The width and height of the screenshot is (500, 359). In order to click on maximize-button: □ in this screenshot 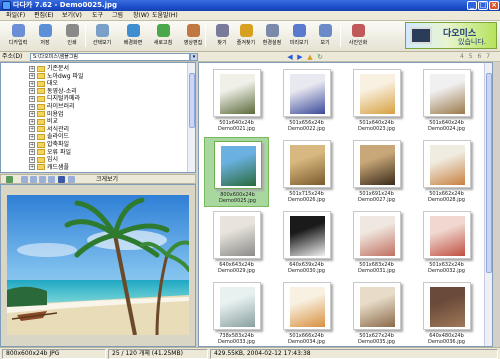, I will do `click(483, 5)`.